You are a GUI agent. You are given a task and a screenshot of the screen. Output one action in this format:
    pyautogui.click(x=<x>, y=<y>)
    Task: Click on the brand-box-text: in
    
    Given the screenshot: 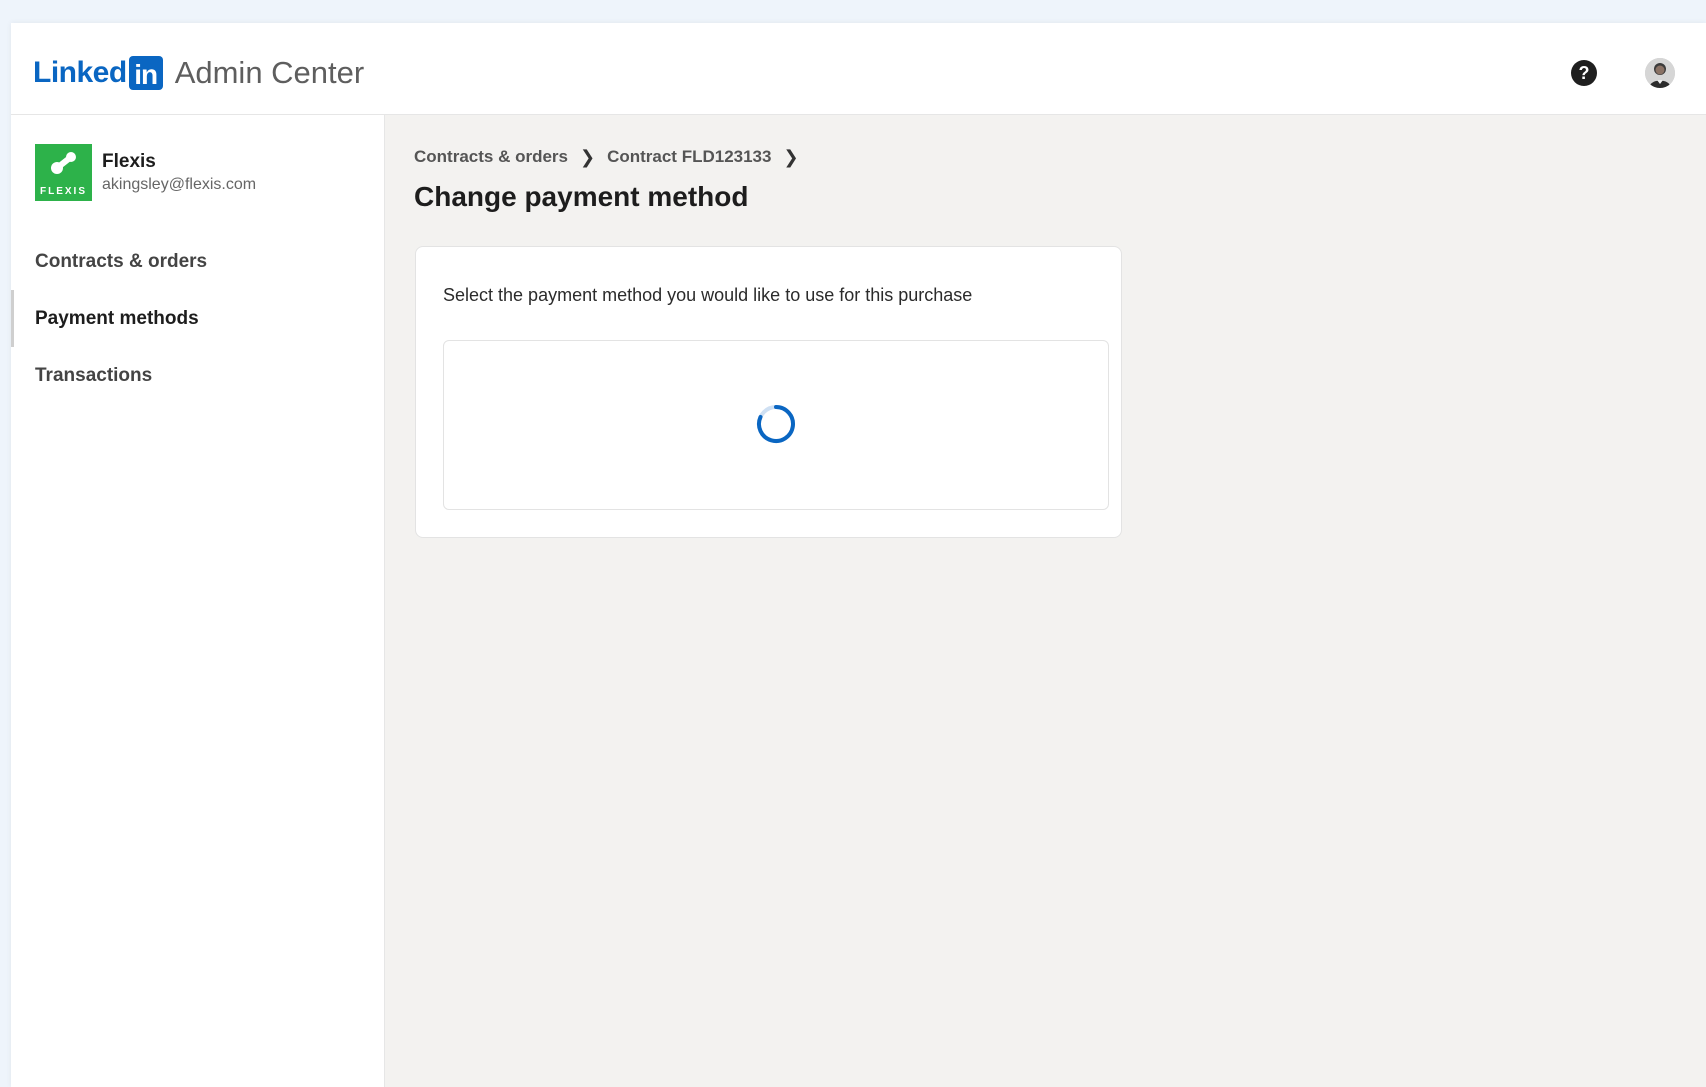 What is the action you would take?
    pyautogui.click(x=146, y=74)
    